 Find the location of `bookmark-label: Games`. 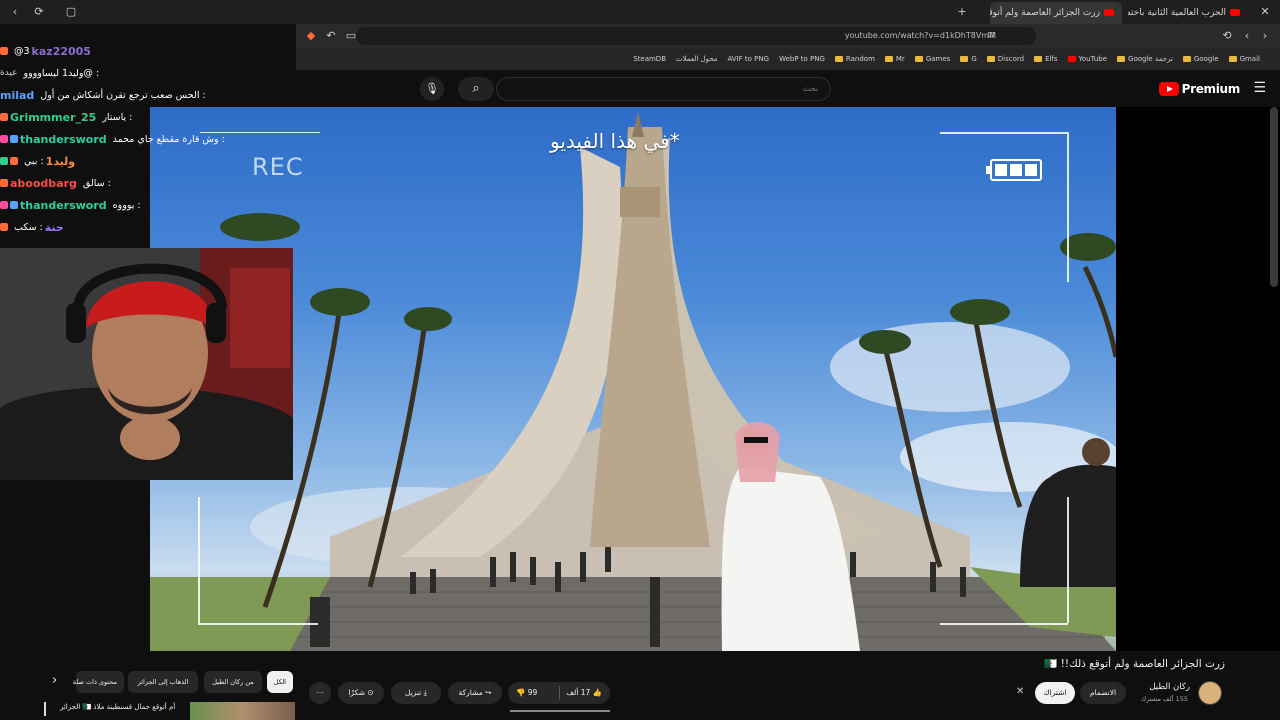

bookmark-label: Games is located at coordinates (938, 59).